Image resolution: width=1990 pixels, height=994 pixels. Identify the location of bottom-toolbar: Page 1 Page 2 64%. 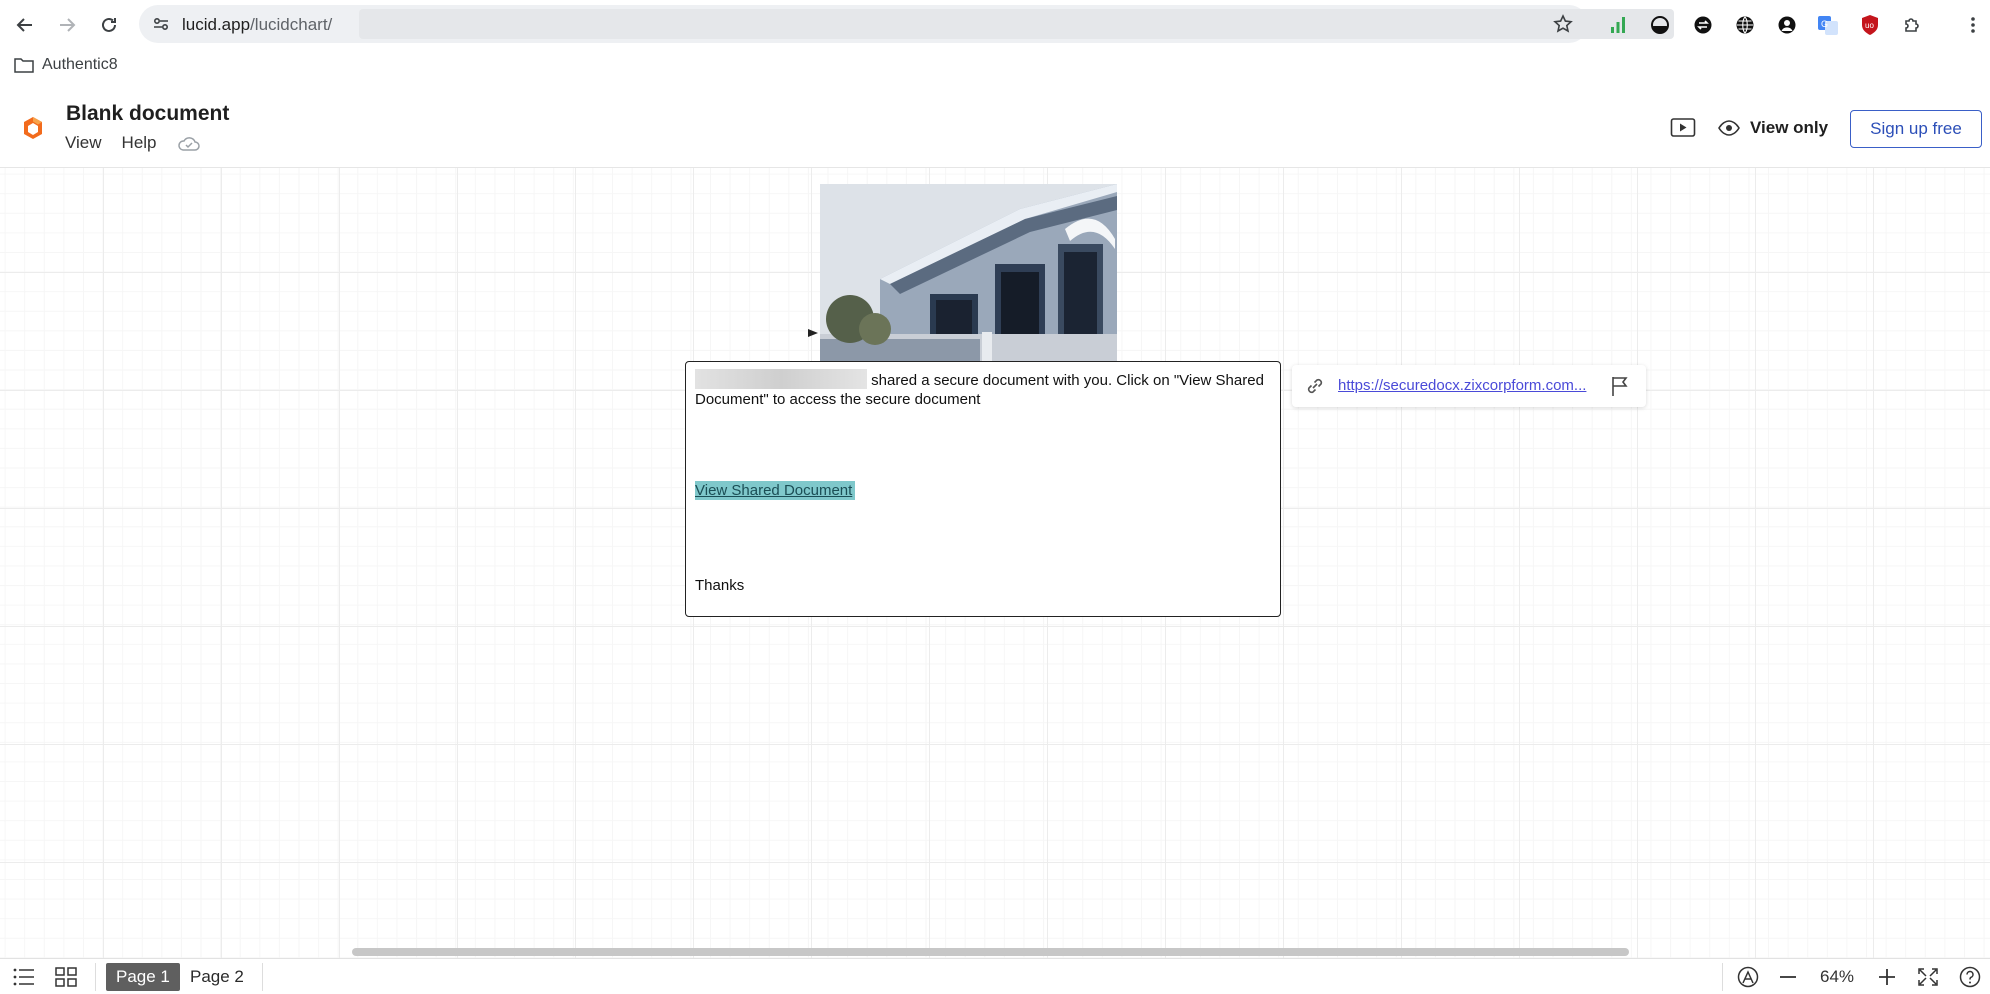
(995, 976).